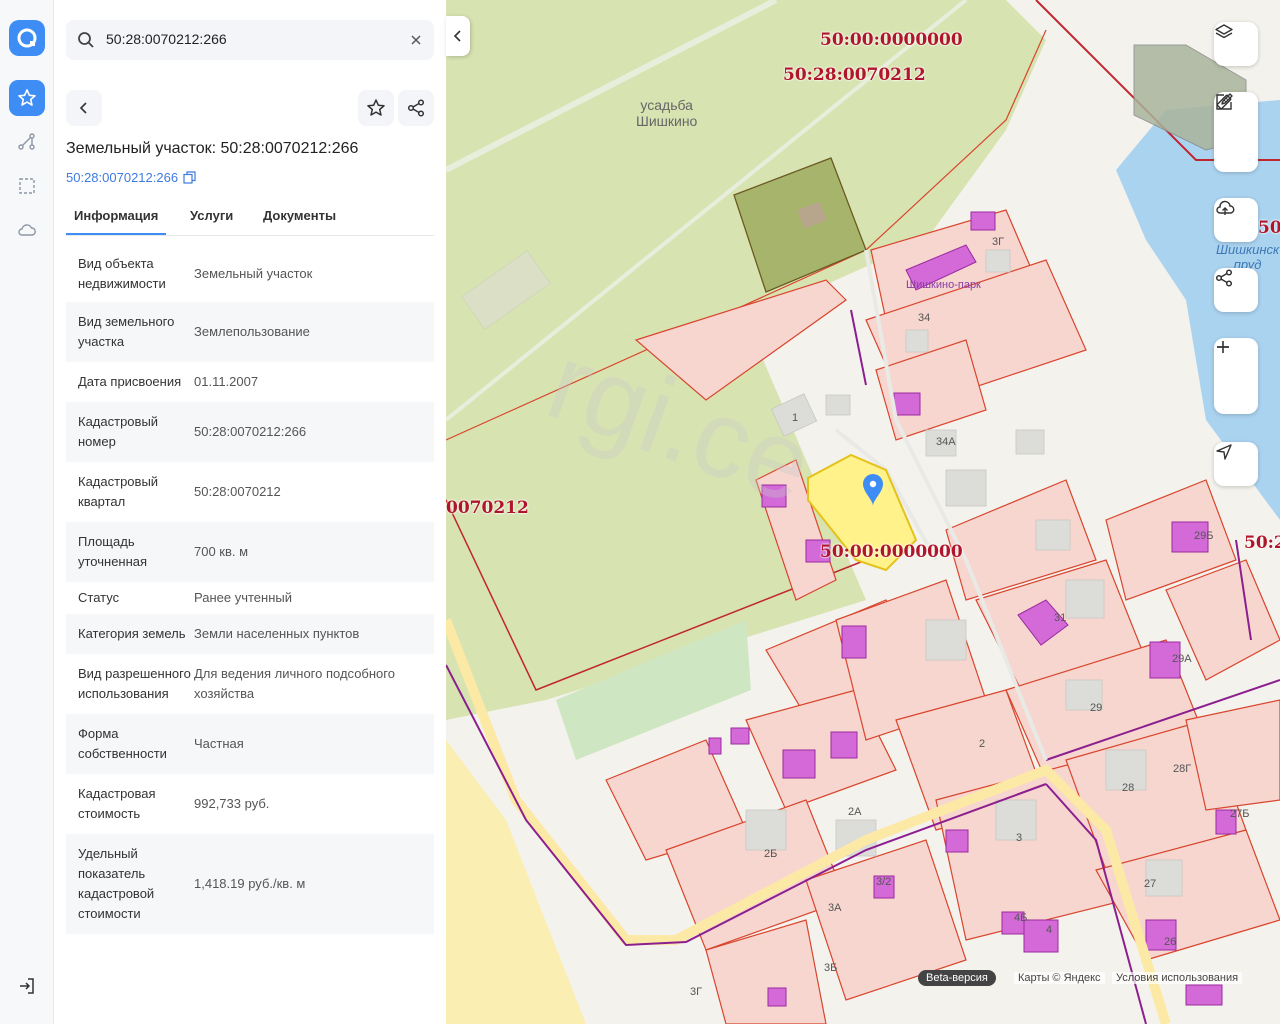 The image size is (1280, 1024). I want to click on geolocation-button, so click(1236, 464).